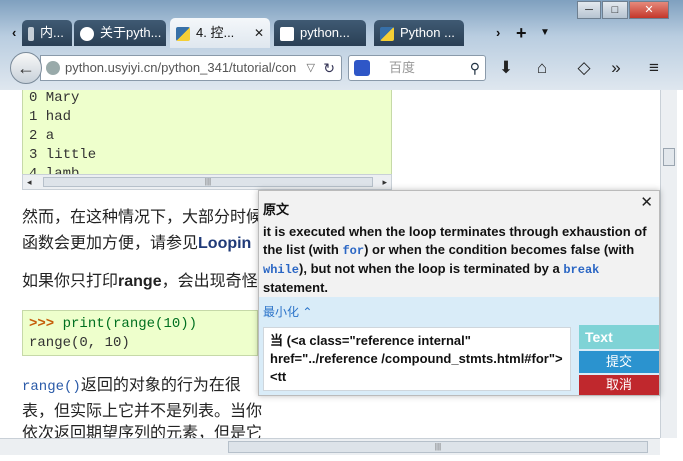 The image size is (683, 461). I want to click on text-tab: Text, so click(619, 337).